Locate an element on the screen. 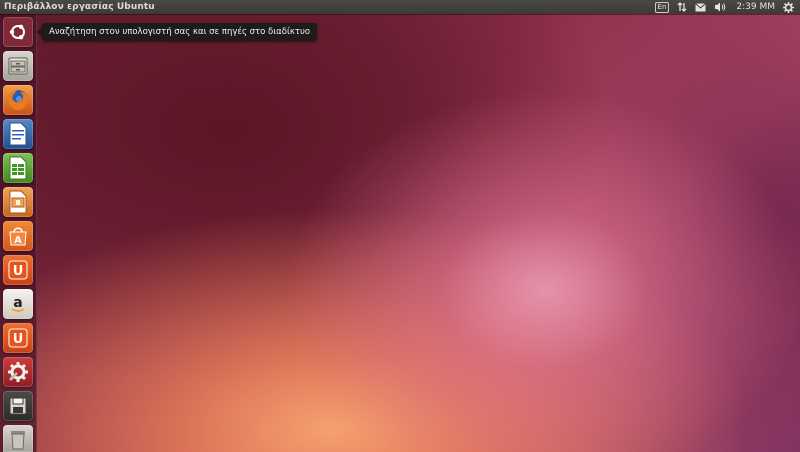 The image size is (800, 452). floppy-icon is located at coordinates (18, 406).